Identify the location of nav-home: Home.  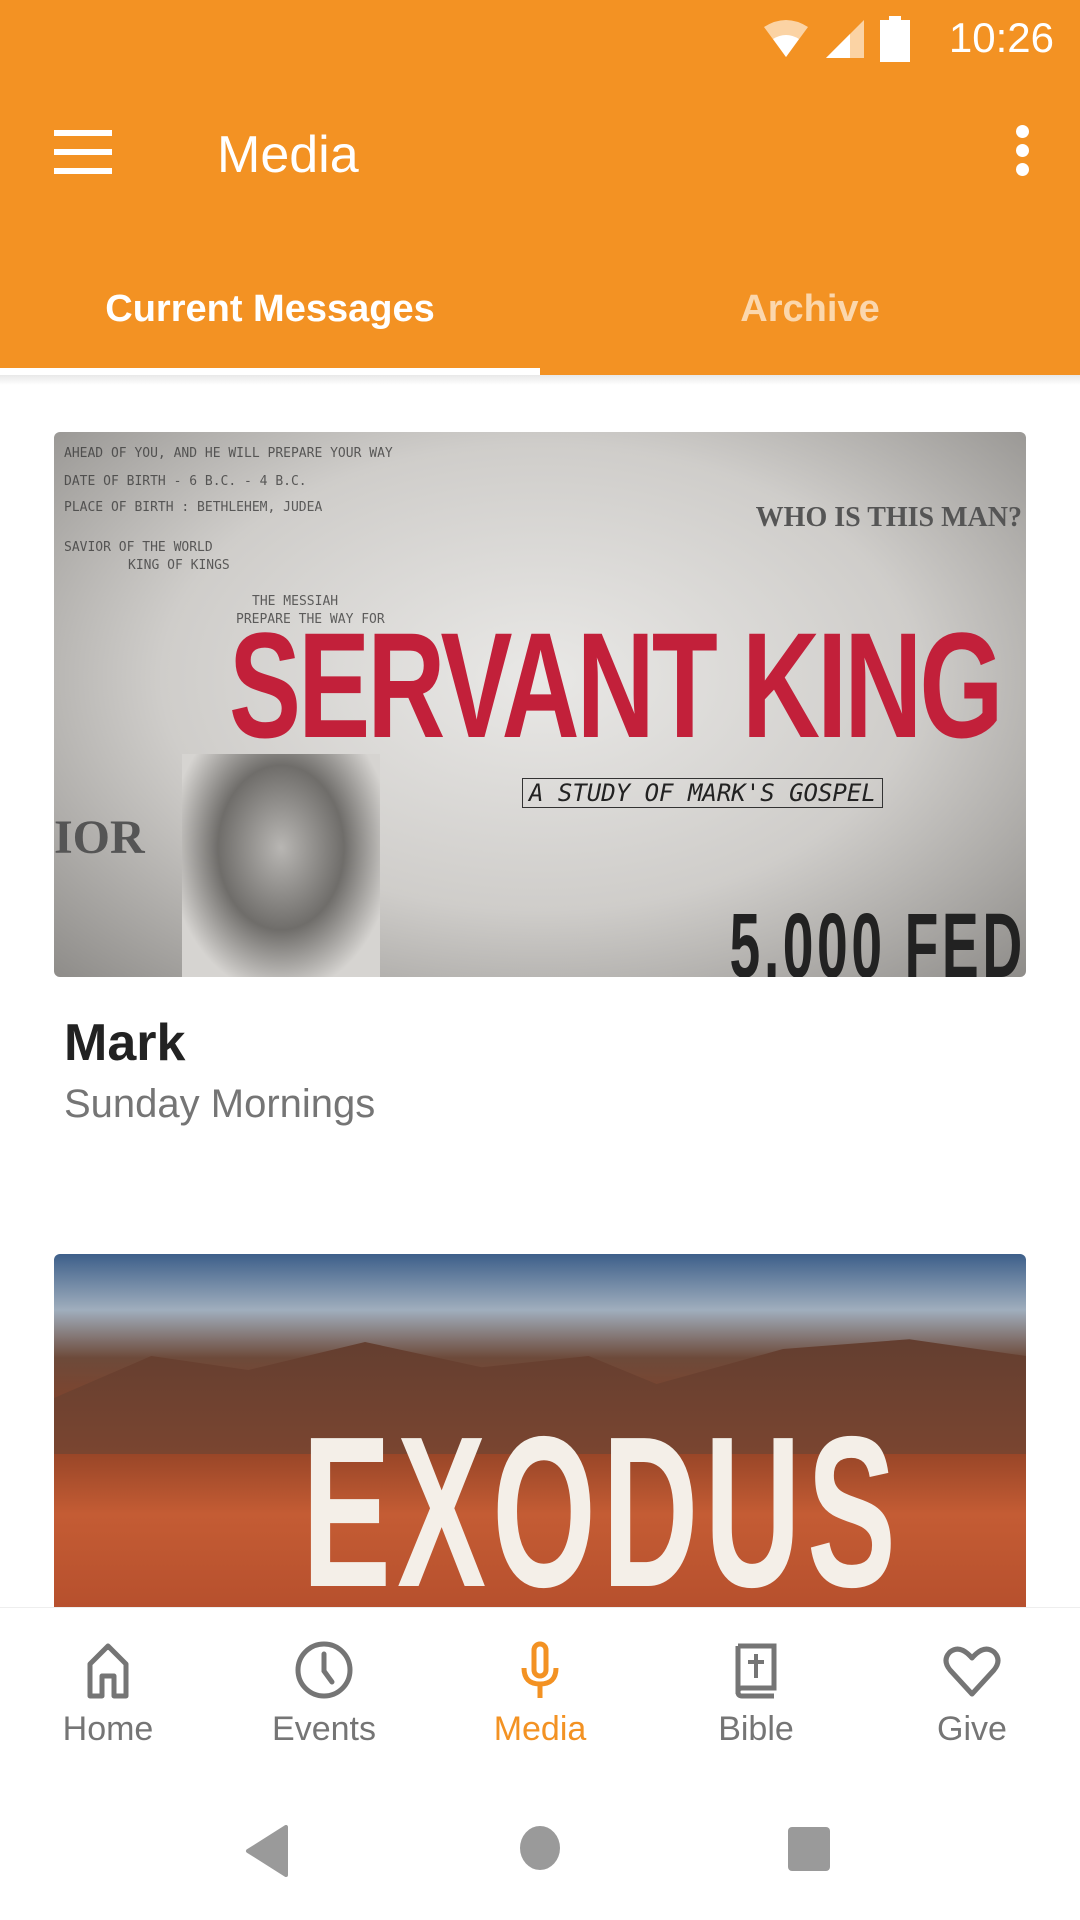
(108, 1692).